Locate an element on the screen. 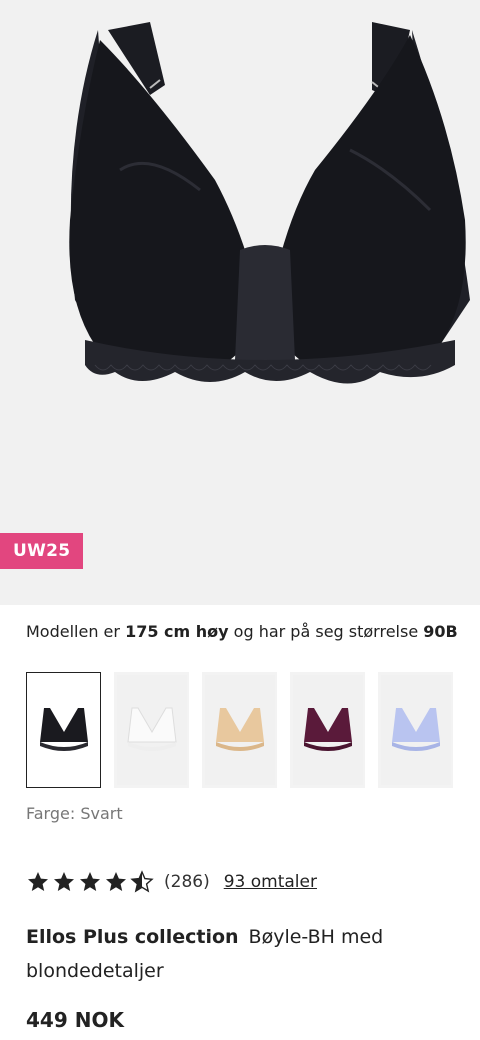 The height and width of the screenshot is (1040, 480). swatch-hvit is located at coordinates (151, 730).